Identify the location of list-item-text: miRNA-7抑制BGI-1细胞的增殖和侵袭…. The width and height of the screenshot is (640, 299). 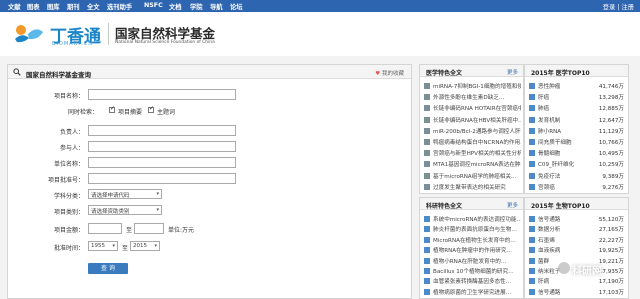
(477, 87).